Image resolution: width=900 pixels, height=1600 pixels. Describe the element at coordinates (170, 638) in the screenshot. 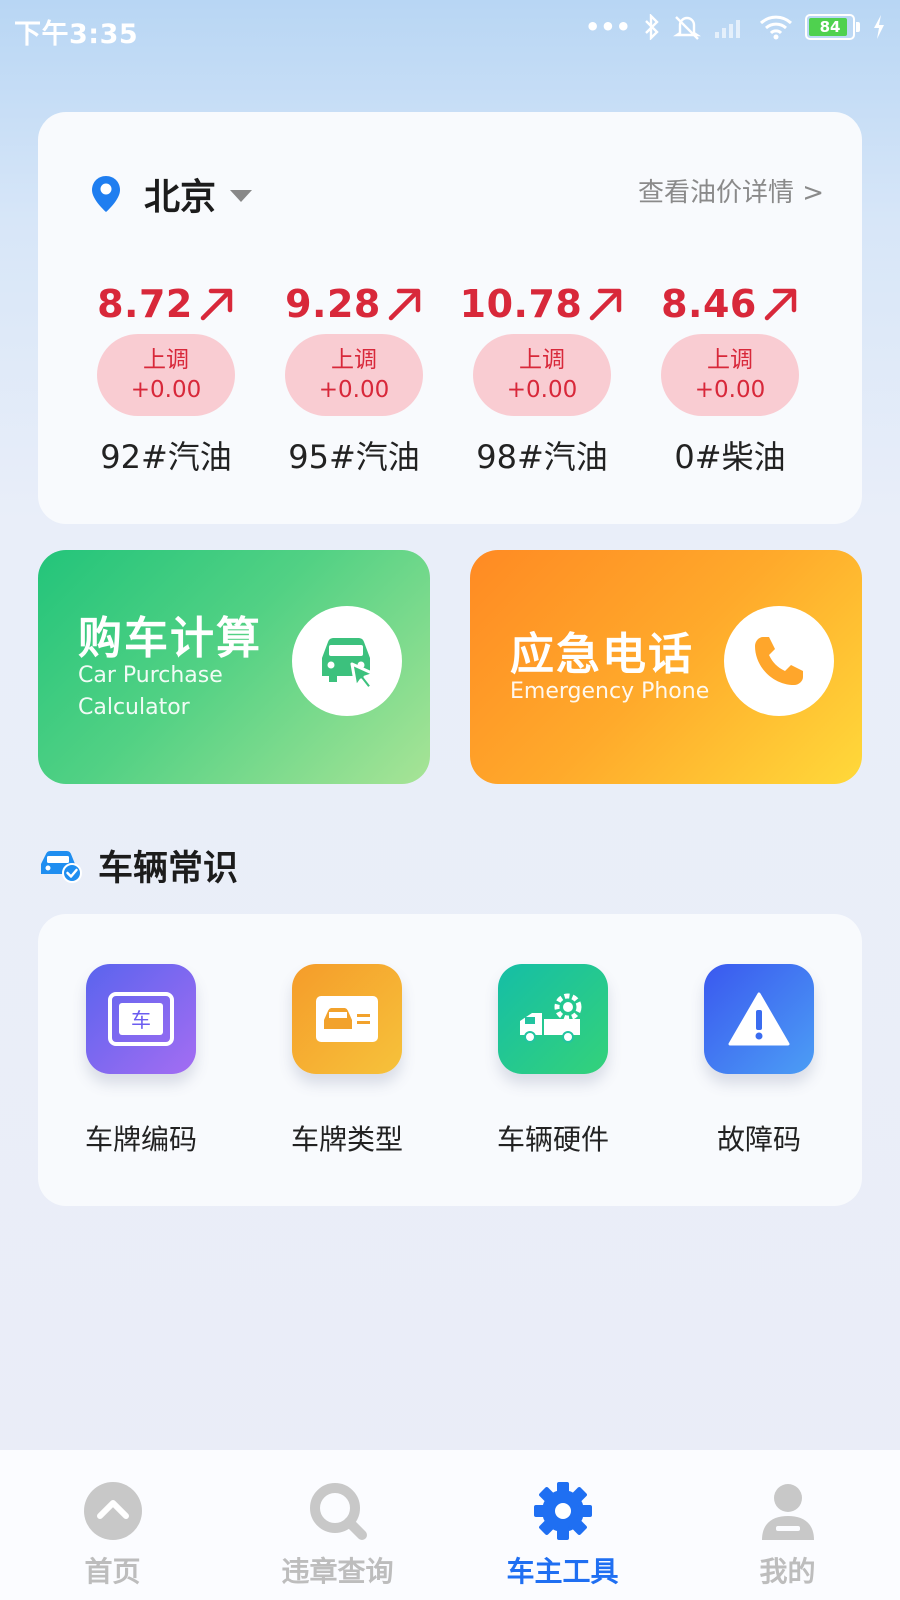

I see `purchase-title: 购车计算` at that location.